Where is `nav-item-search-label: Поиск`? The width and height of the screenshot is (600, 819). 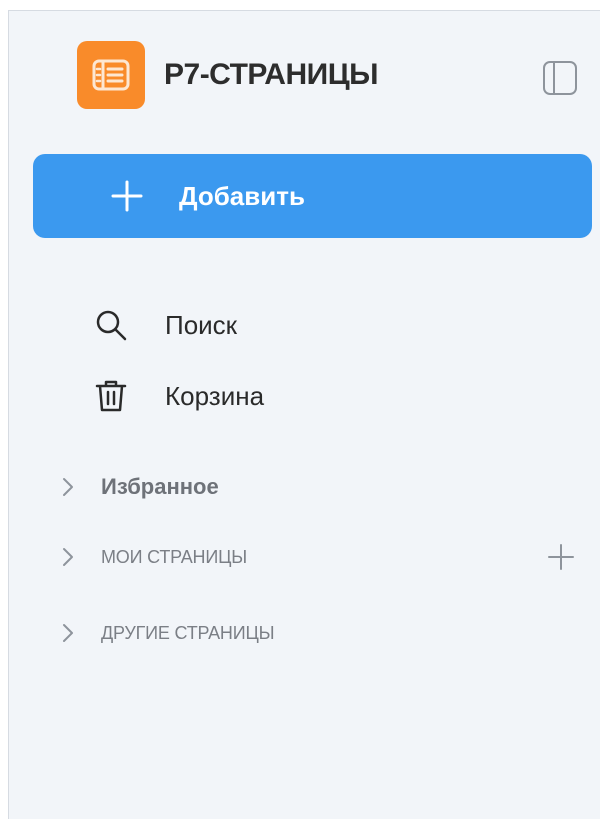
nav-item-search-label: Поиск is located at coordinates (201, 325).